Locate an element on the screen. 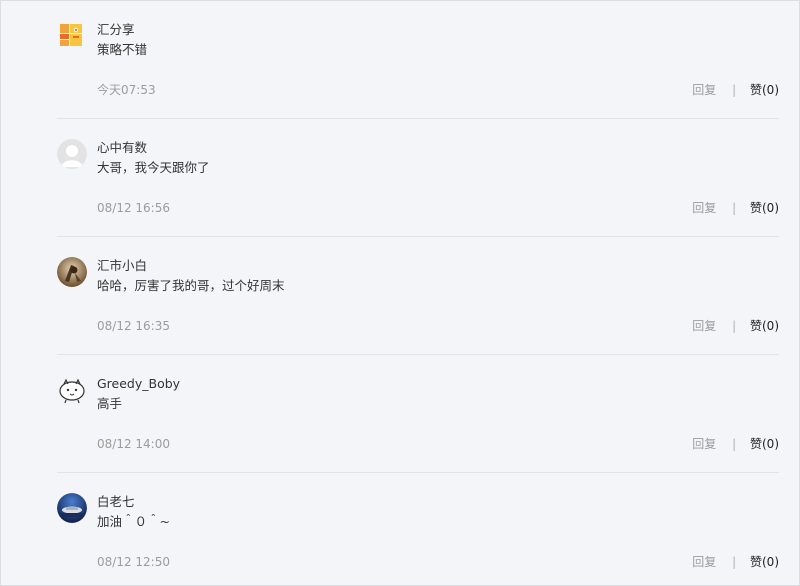 Image resolution: width=800 pixels, height=586 pixels. cartoon-avatar-icon is located at coordinates (72, 390).